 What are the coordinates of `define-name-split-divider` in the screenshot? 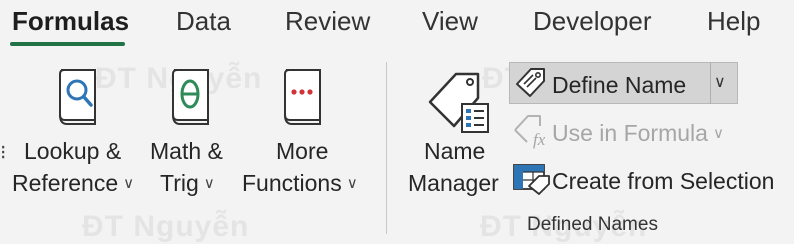 It's located at (710, 83).